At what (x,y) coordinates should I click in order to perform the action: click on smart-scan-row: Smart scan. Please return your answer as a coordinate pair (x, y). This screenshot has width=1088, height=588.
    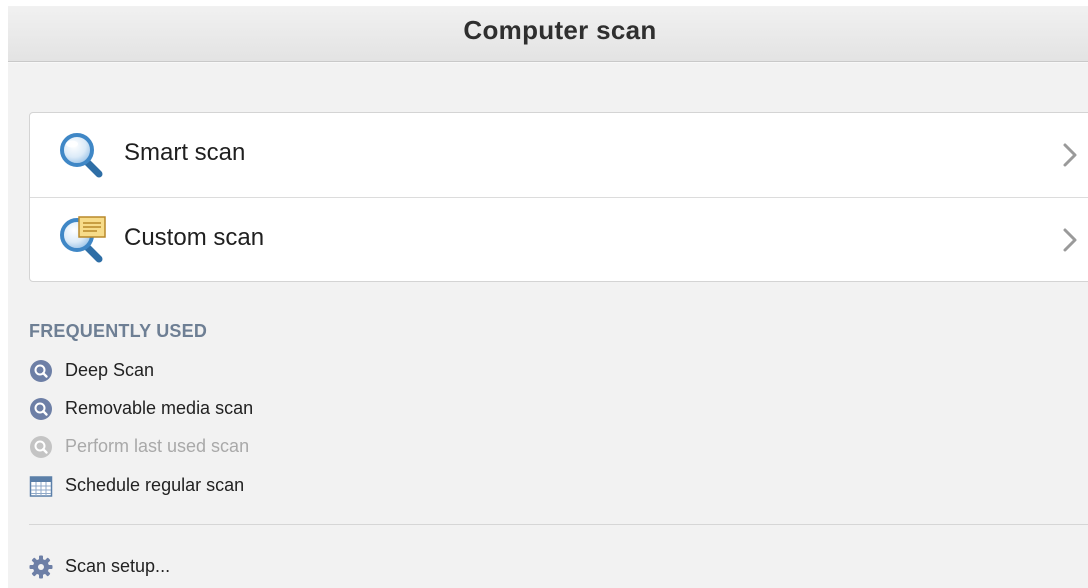
    Looking at the image, I should click on (559, 155).